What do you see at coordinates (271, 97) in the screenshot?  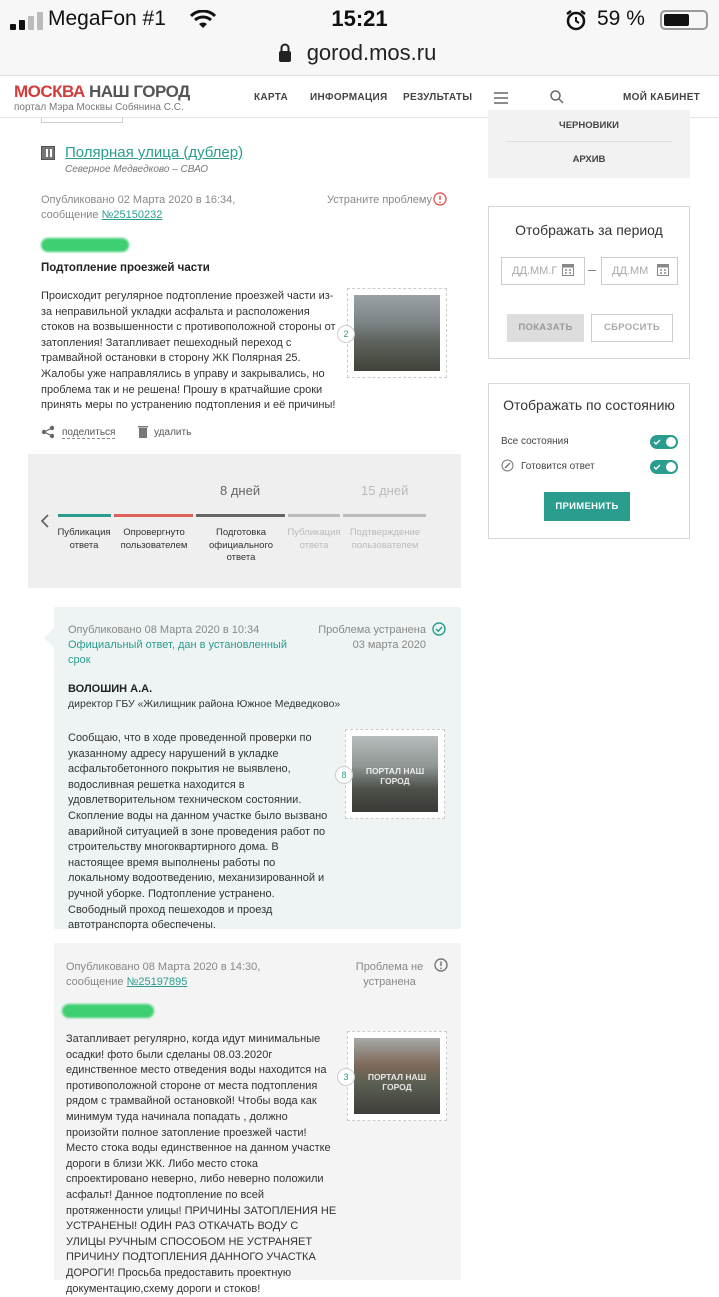 I see `nav-map: КАРТА` at bounding box center [271, 97].